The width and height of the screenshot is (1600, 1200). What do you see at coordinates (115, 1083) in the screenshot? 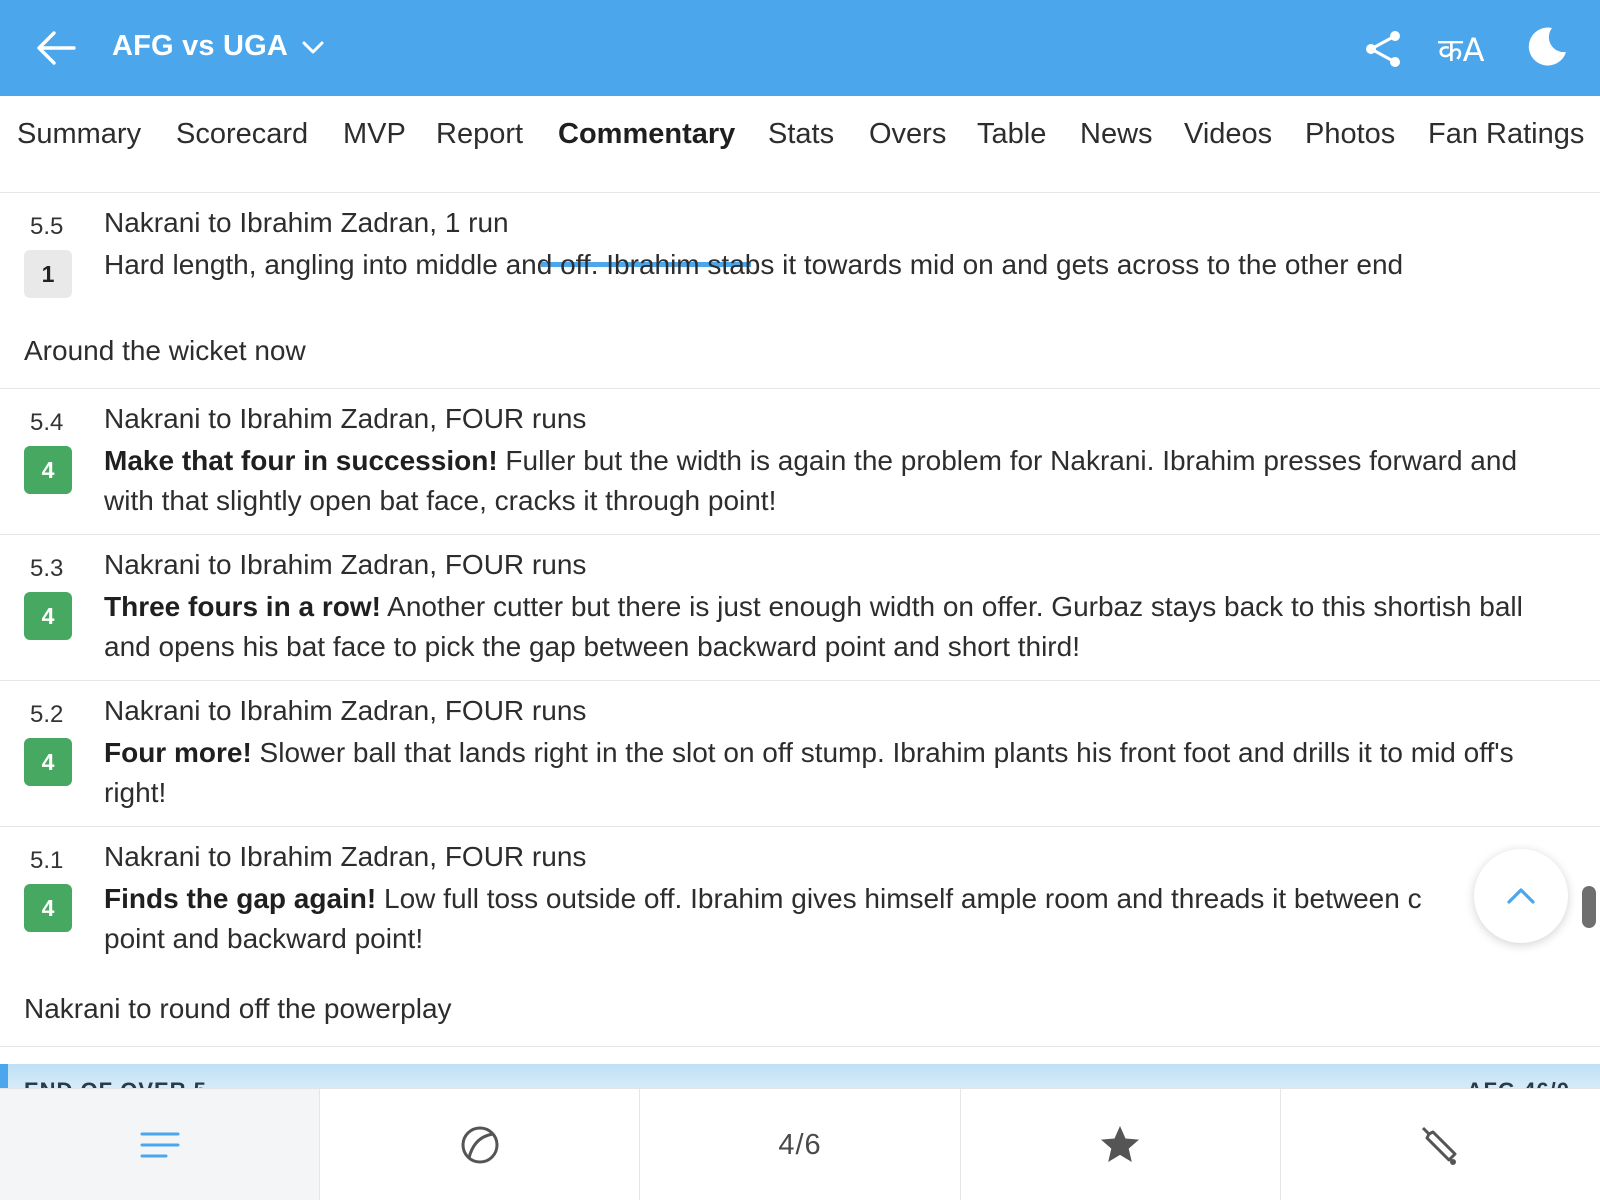
I see `end-of-over-label: END OF OVER 5` at bounding box center [115, 1083].